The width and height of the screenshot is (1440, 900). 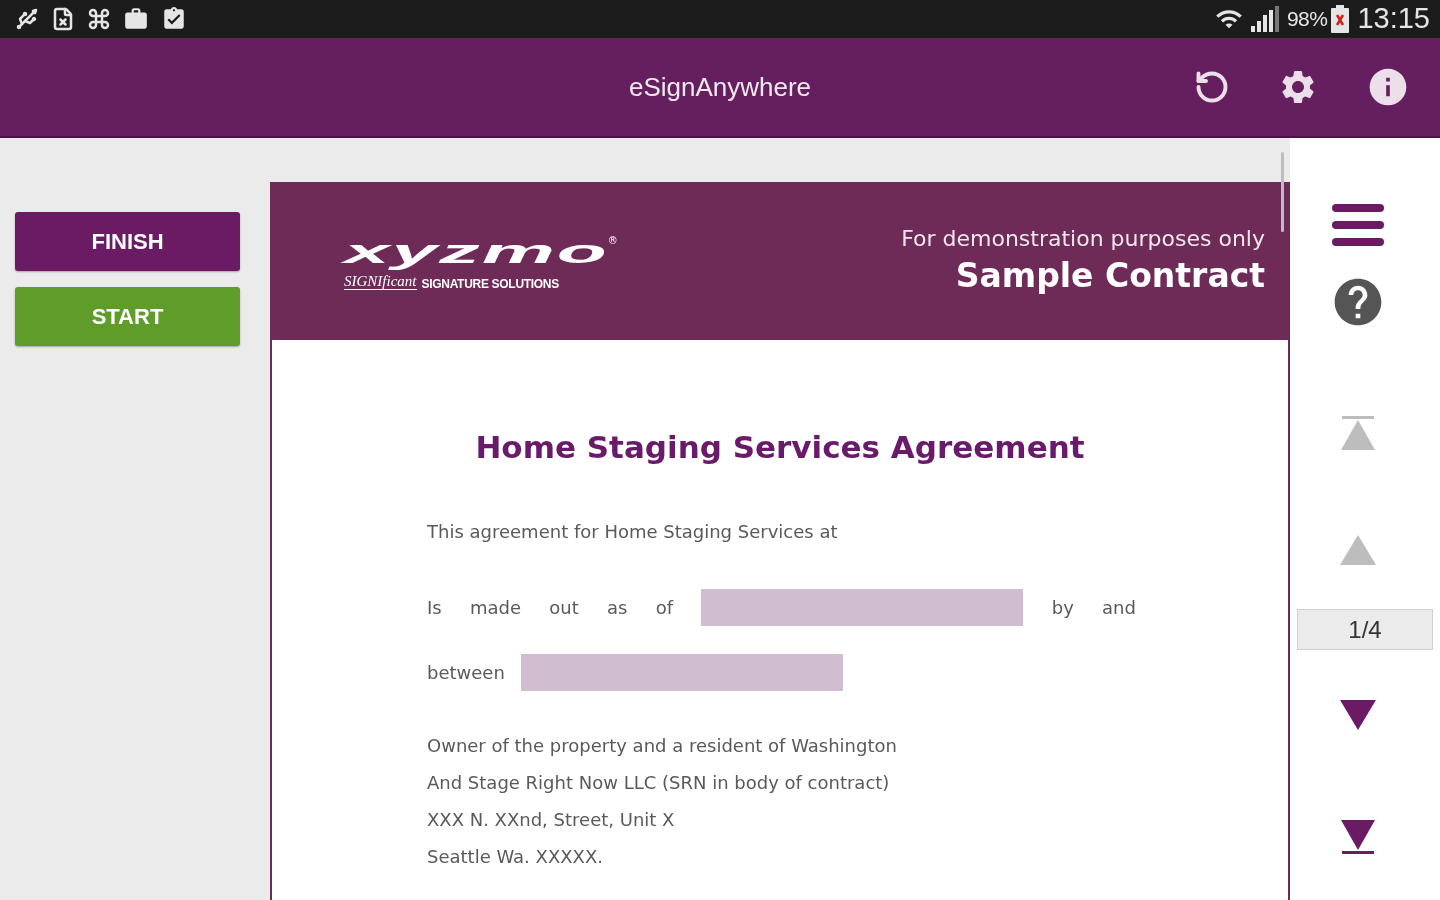 I want to click on next-page-button, so click(x=1358, y=715).